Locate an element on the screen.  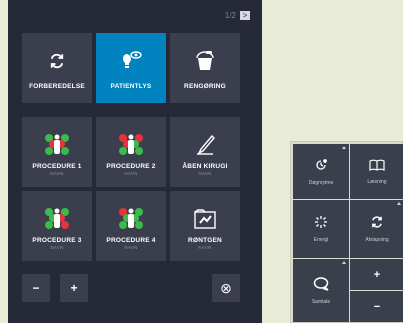
tile-aben-kirugi: ÅBEN KIRUGI NAVN is located at coordinates (205, 152).